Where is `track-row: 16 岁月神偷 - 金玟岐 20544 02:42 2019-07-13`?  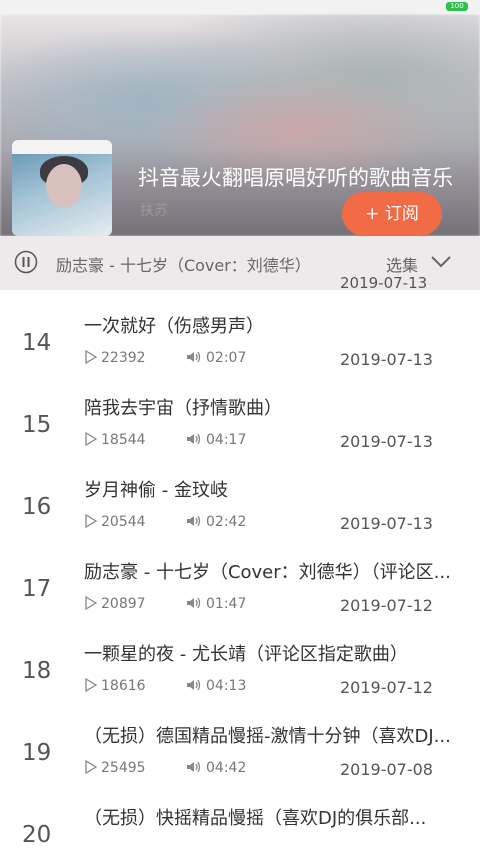
track-row: 16 岁月神偷 - 金玟岐 20544 02:42 2019-07-13 is located at coordinates (240, 495).